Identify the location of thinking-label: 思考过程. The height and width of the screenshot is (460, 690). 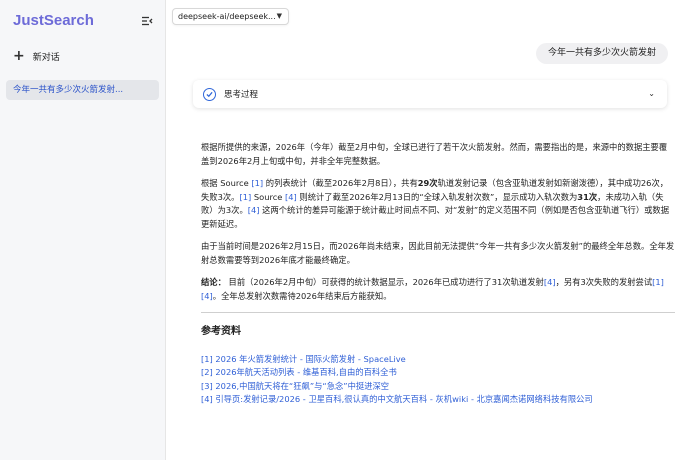
(241, 95).